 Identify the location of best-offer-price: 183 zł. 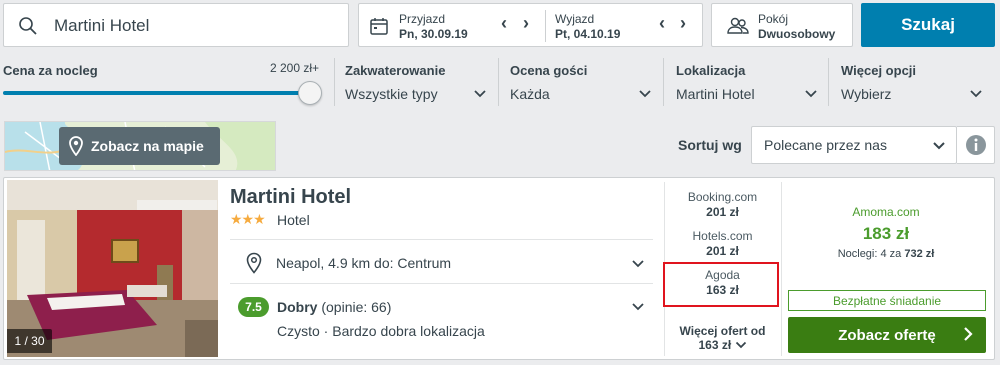
(886, 234).